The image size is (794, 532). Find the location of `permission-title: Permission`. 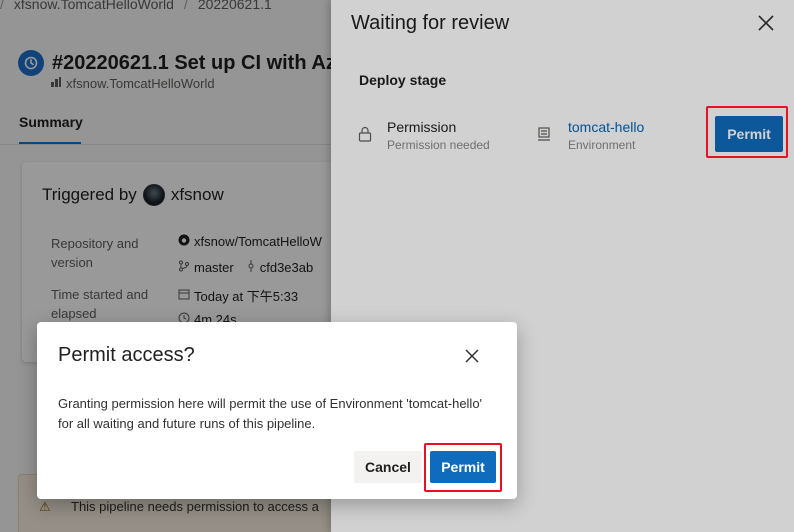

permission-title: Permission is located at coordinates (422, 127).